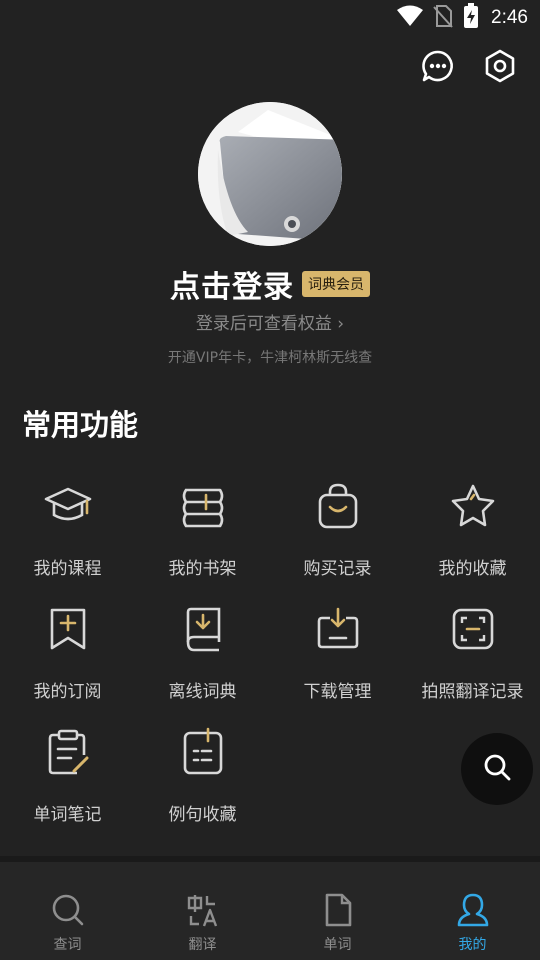 The image size is (540, 960). What do you see at coordinates (270, 18) in the screenshot?
I see `status-bar: 2:46` at bounding box center [270, 18].